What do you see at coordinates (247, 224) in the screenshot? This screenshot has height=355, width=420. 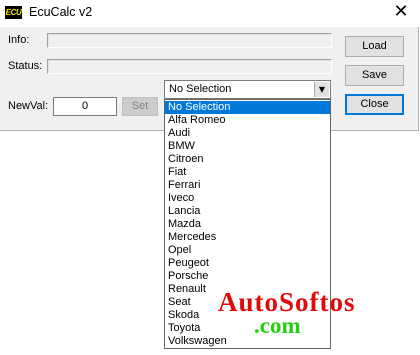 I see `dropdown-option: Mazda` at bounding box center [247, 224].